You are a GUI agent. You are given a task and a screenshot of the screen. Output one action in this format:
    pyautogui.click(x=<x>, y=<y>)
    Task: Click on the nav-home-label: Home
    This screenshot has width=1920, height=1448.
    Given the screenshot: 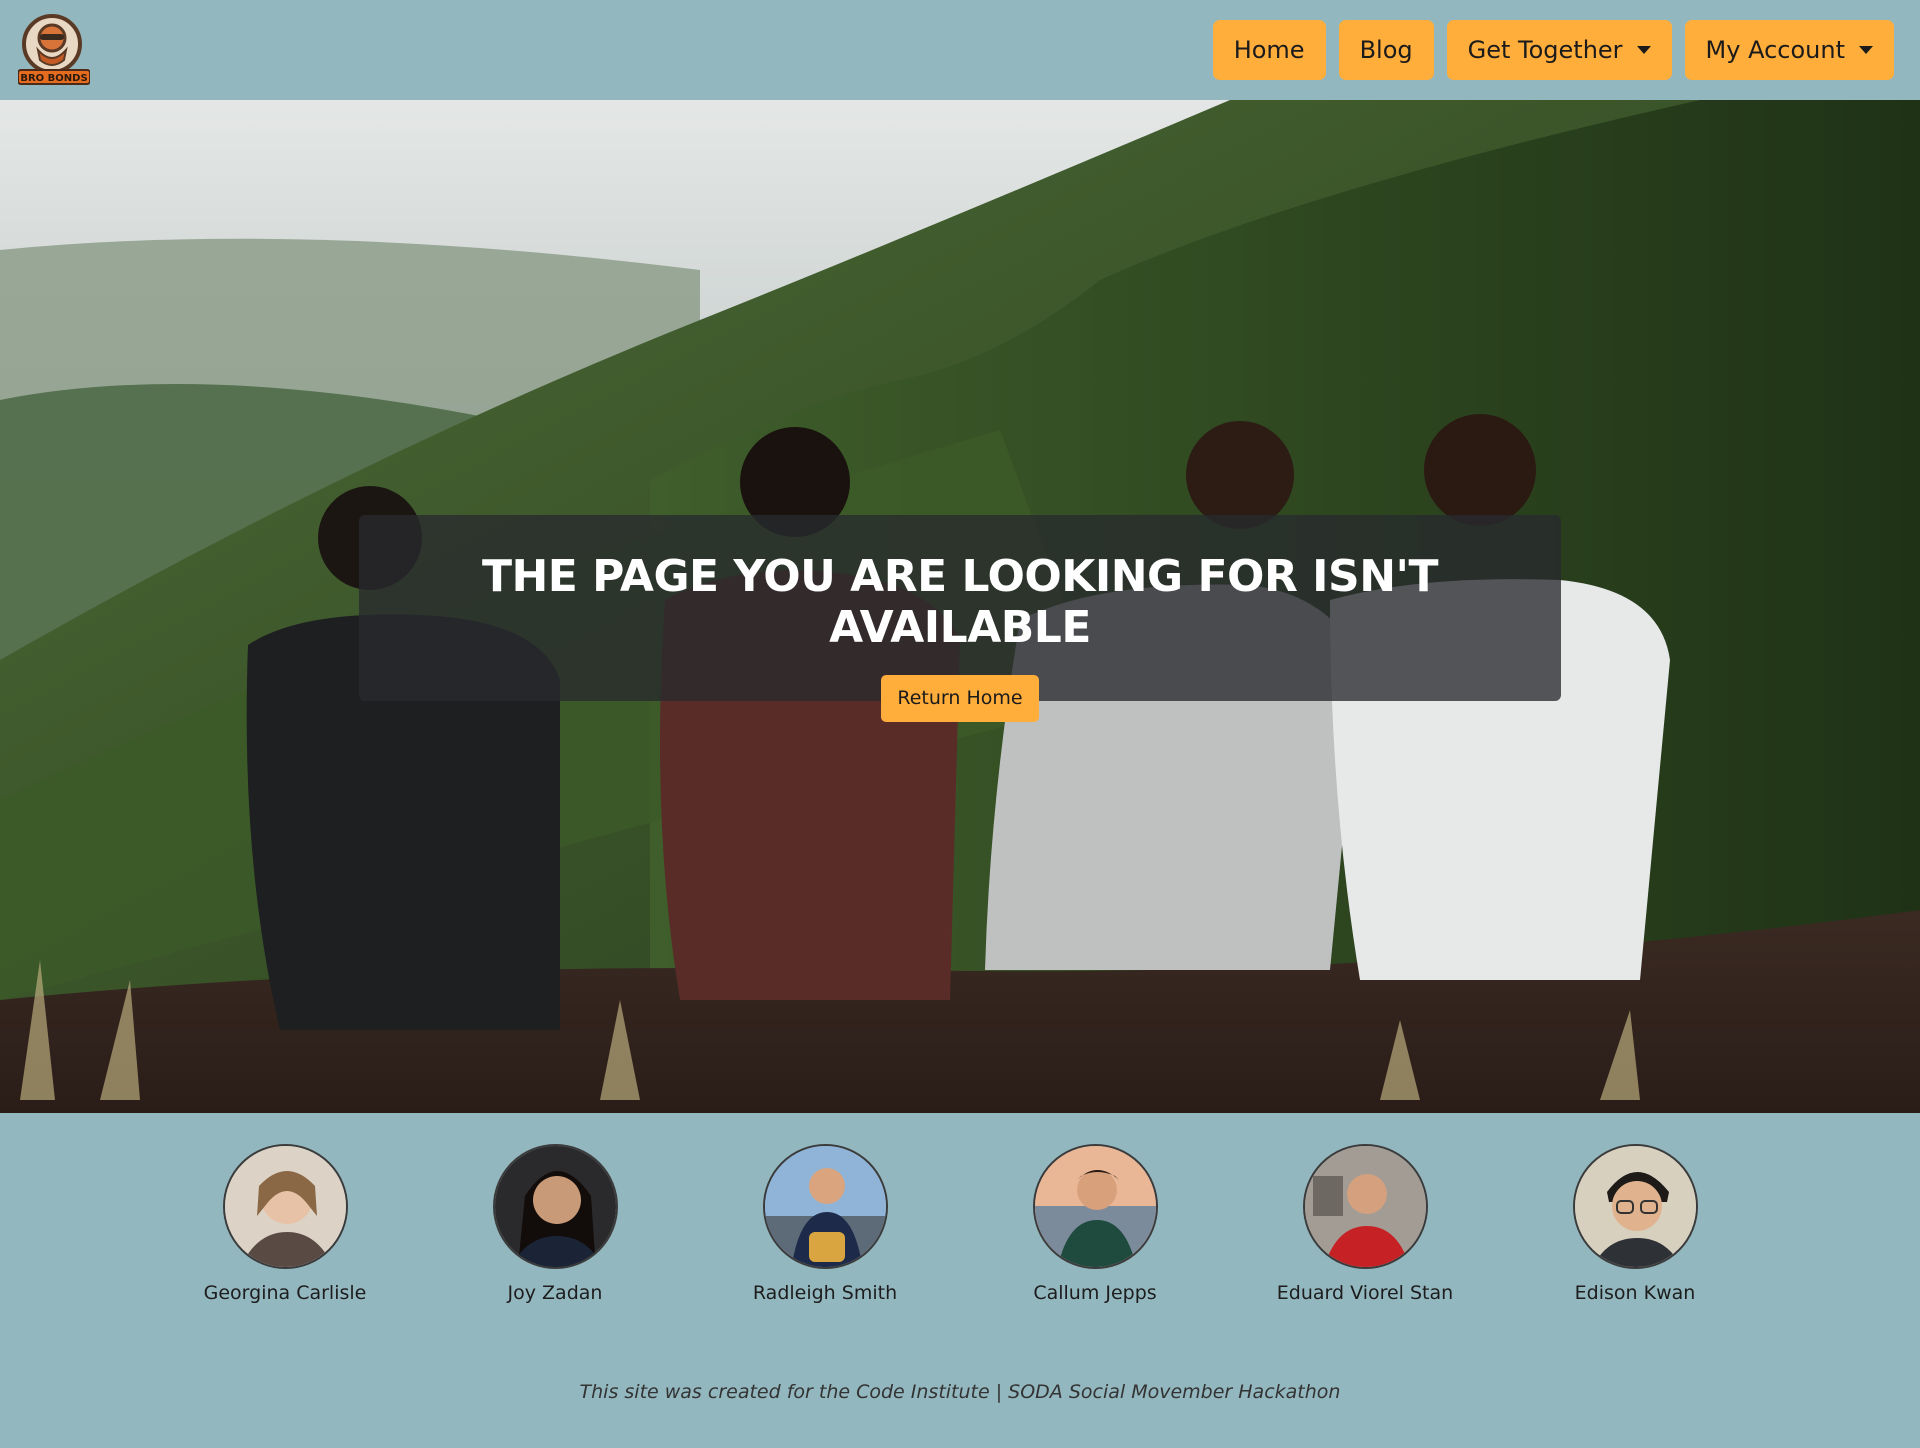 What is the action you would take?
    pyautogui.click(x=1269, y=50)
    